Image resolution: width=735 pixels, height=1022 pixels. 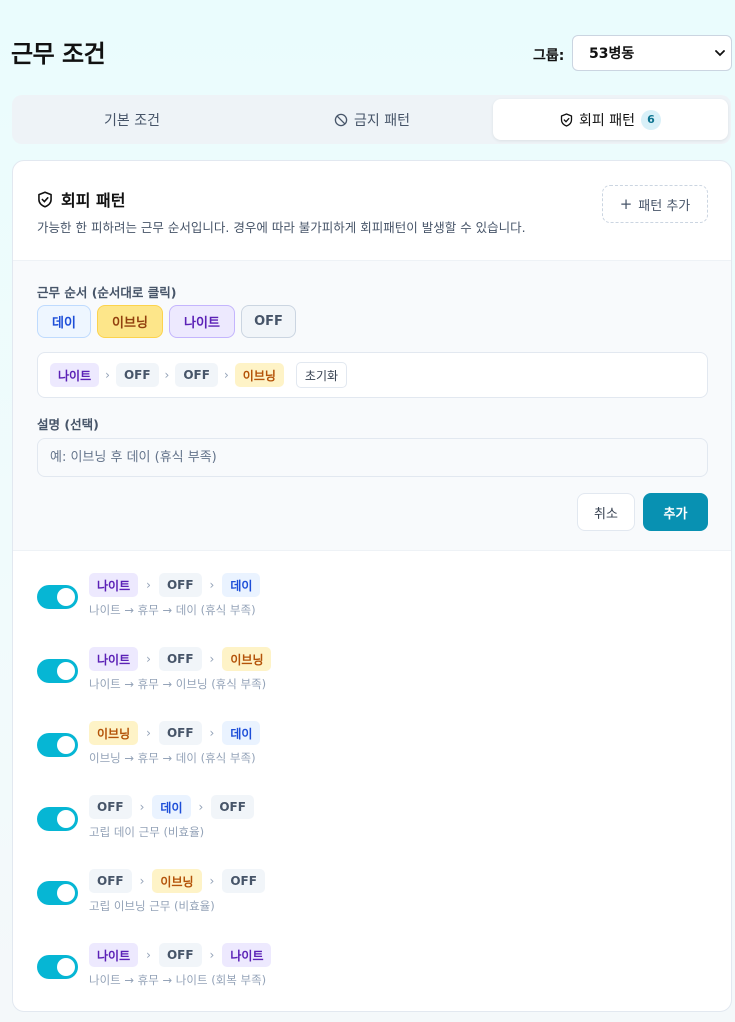 What do you see at coordinates (147, 832) in the screenshot?
I see `pattern-description: 고립 데이 근무 (비효율)` at bounding box center [147, 832].